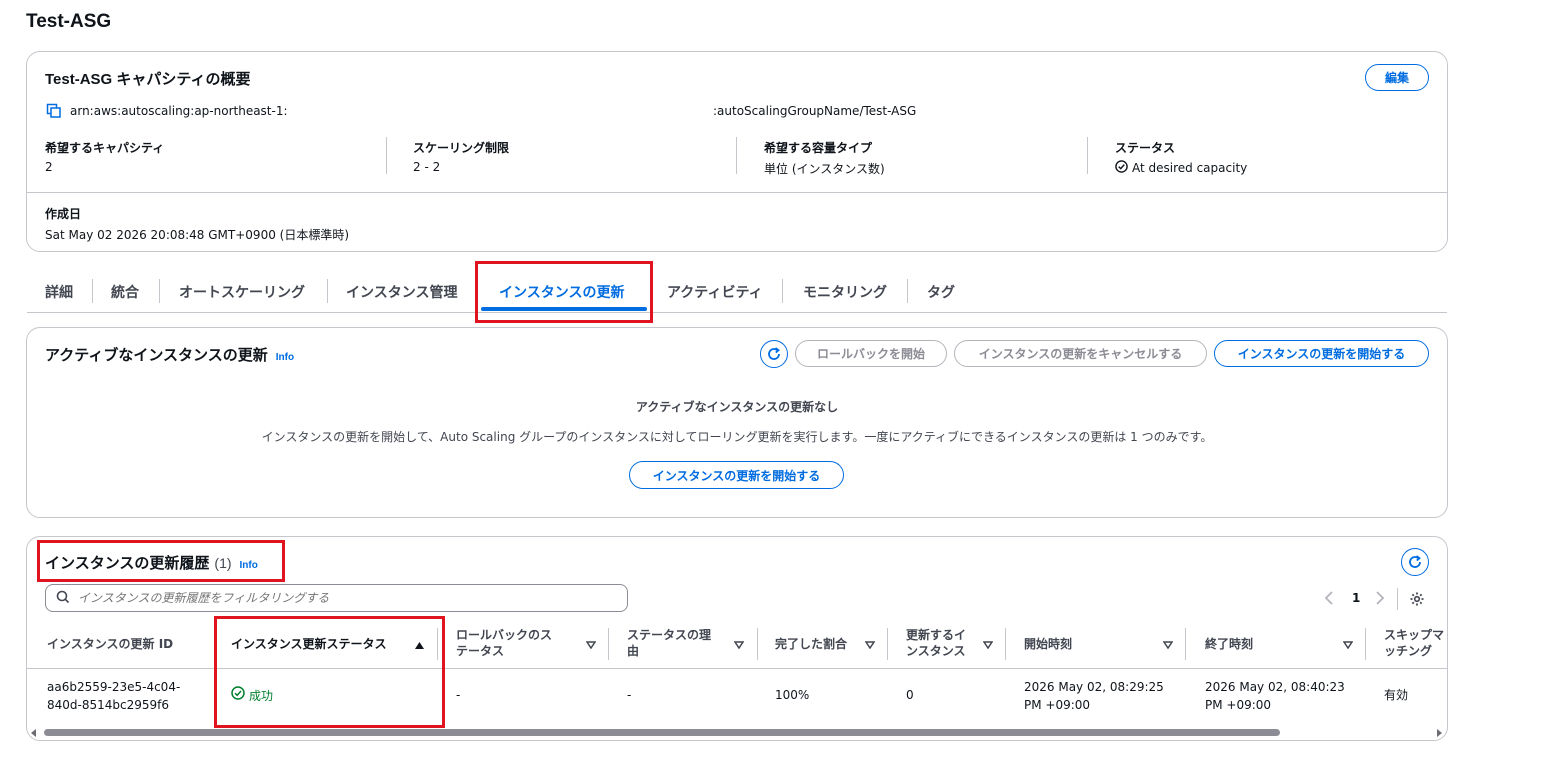 Image resolution: width=1556 pixels, height=765 pixels. Describe the element at coordinates (1229, 644) in the screenshot. I see `column-header-end-time: 終了時刻` at that location.